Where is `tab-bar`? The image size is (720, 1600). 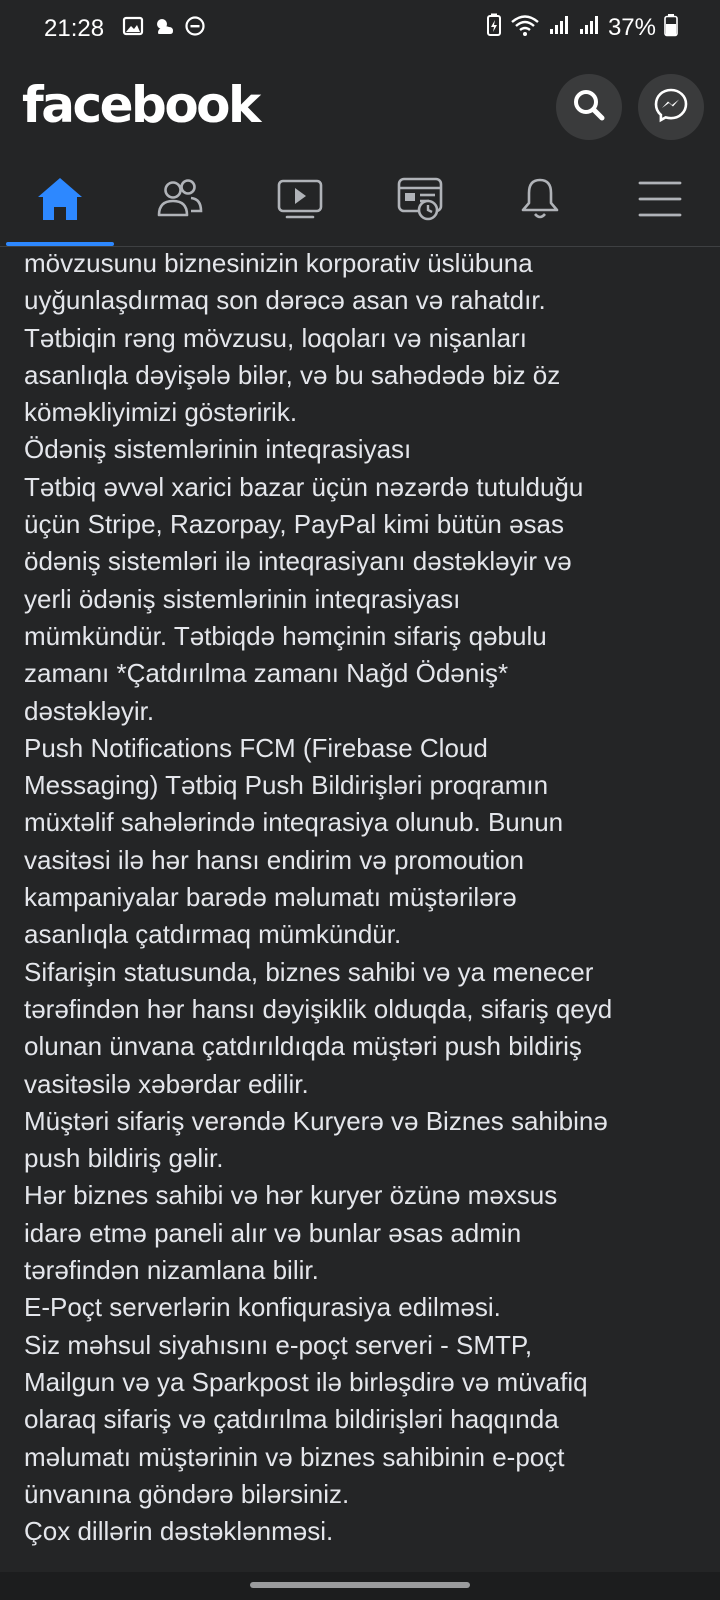
tab-bar is located at coordinates (360, 202).